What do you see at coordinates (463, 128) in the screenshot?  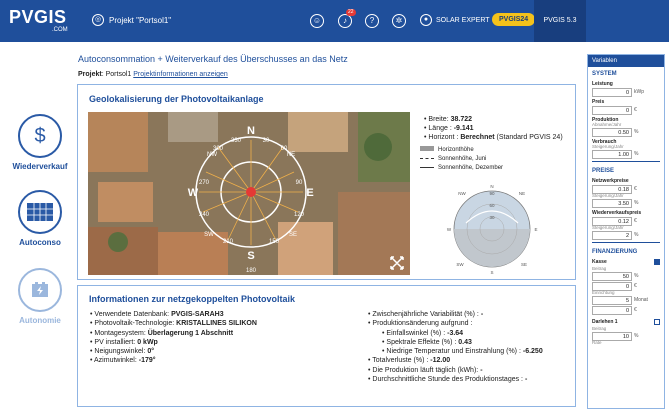 I see `longitude-value: -9.141` at bounding box center [463, 128].